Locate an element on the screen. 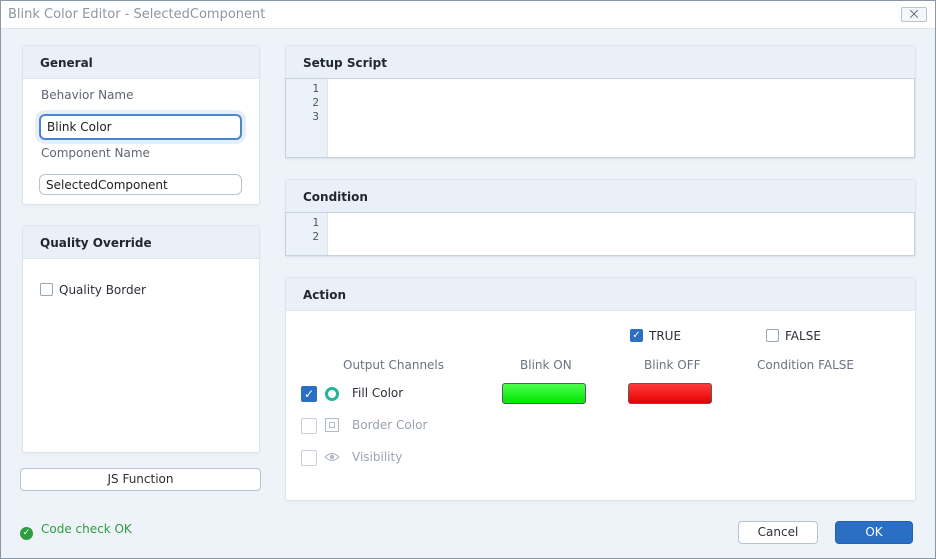 Image resolution: width=936 pixels, height=559 pixels. border-color-label: Border Color is located at coordinates (390, 425).